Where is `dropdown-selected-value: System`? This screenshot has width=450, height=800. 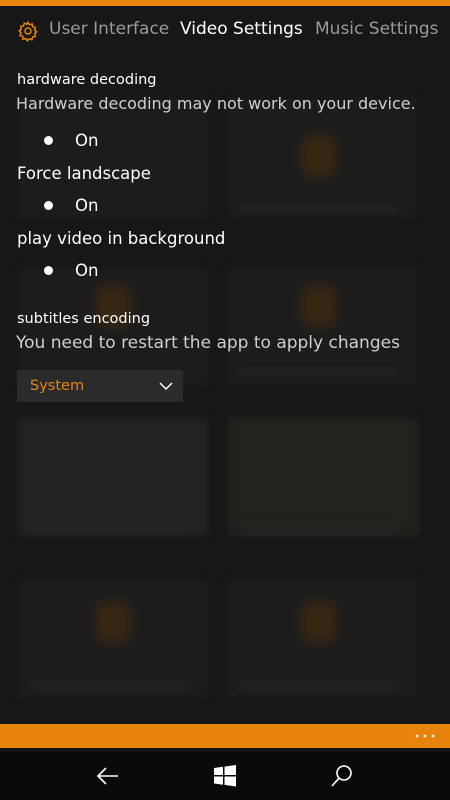 dropdown-selected-value: System is located at coordinates (57, 386).